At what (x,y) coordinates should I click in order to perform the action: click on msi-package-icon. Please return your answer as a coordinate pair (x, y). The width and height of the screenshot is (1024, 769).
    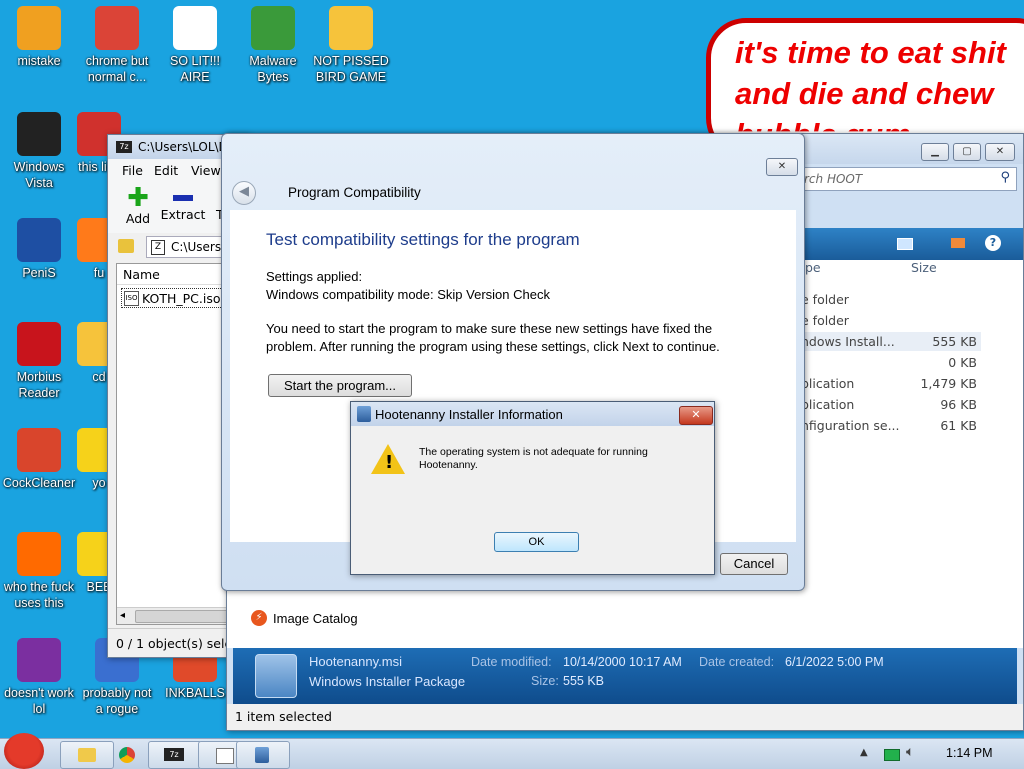
    Looking at the image, I should click on (276, 676).